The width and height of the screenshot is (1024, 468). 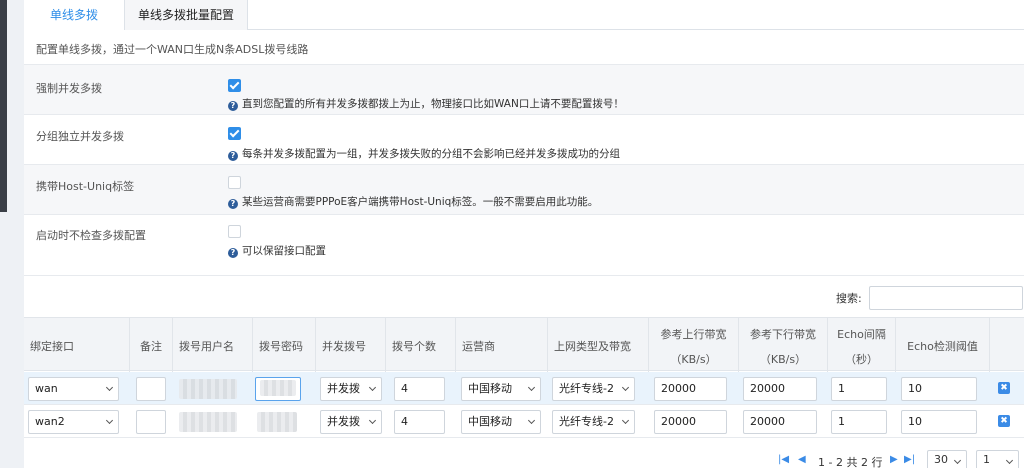 I want to click on col-actions, so click(x=1007, y=345).